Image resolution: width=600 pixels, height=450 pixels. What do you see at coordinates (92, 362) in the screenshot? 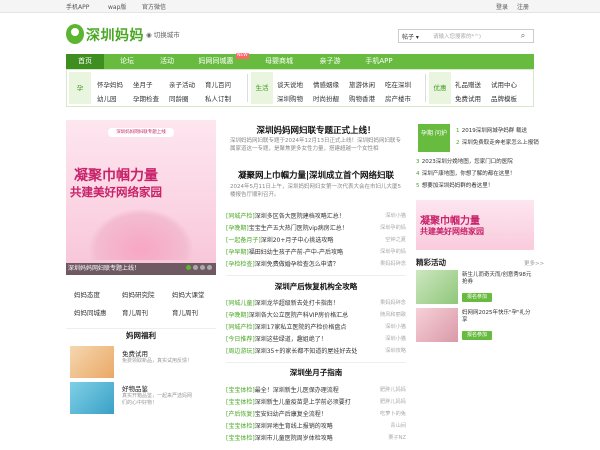
I see `free-trial-thumbnail` at bounding box center [92, 362].